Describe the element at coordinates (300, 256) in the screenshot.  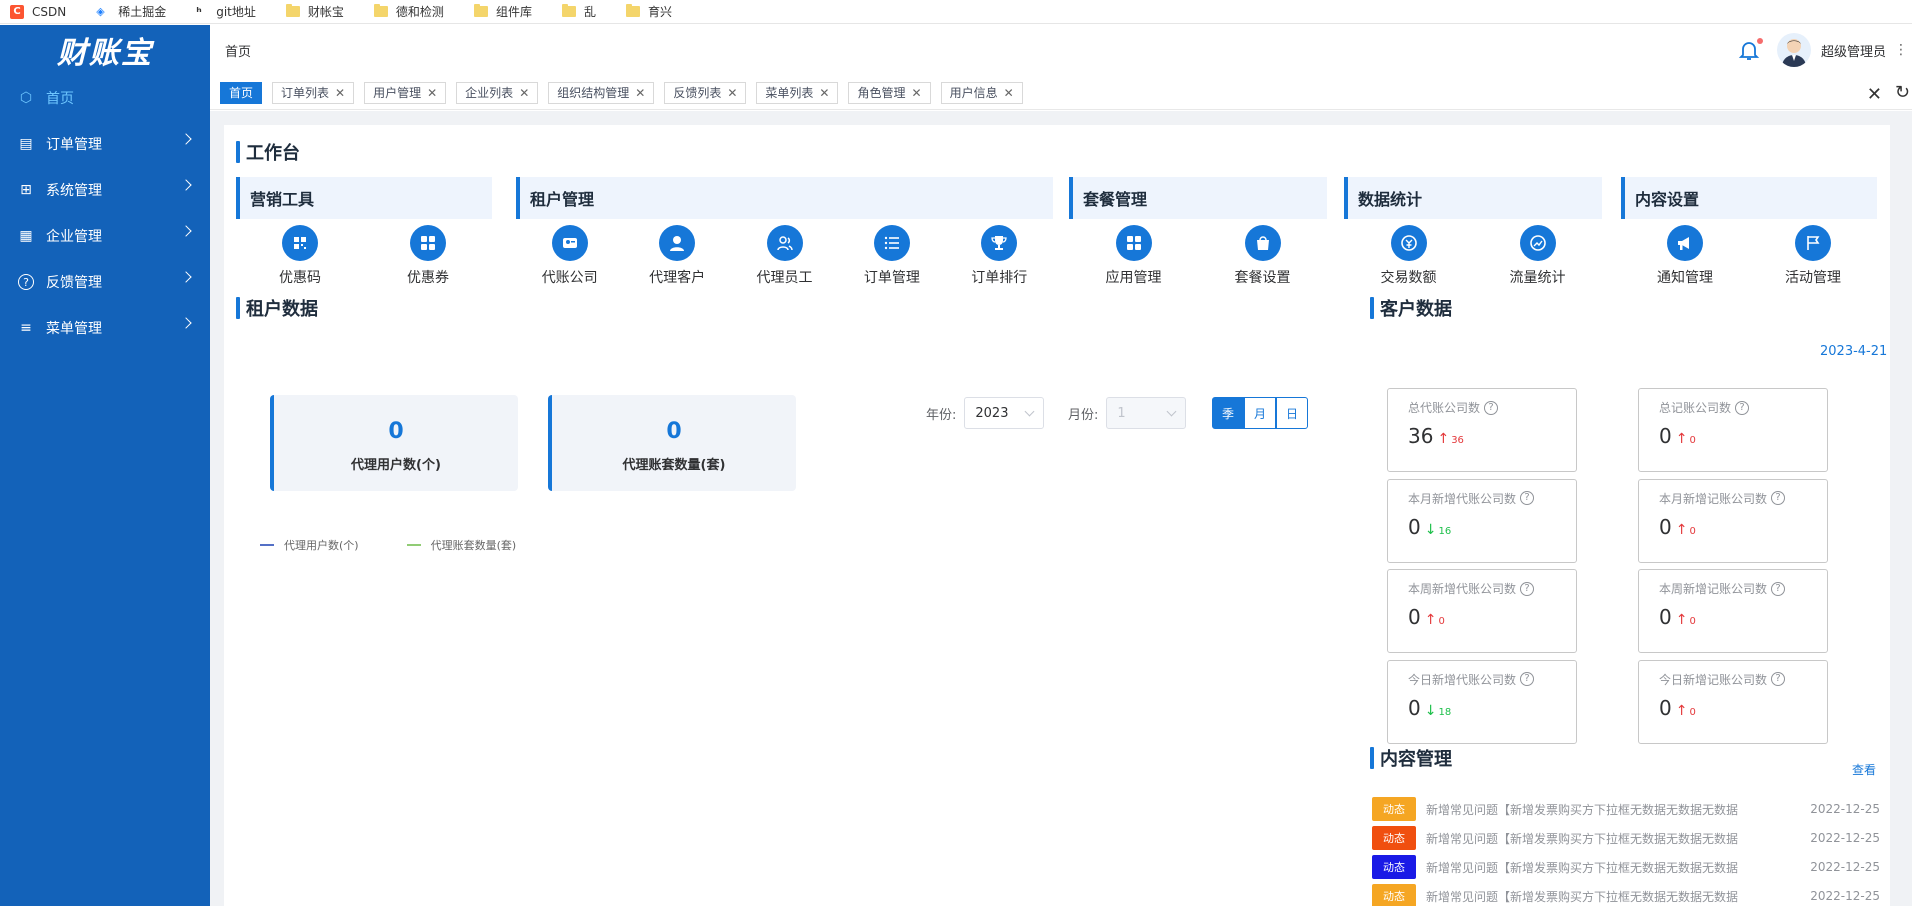
I see `tool-qr: 优惠码` at that location.